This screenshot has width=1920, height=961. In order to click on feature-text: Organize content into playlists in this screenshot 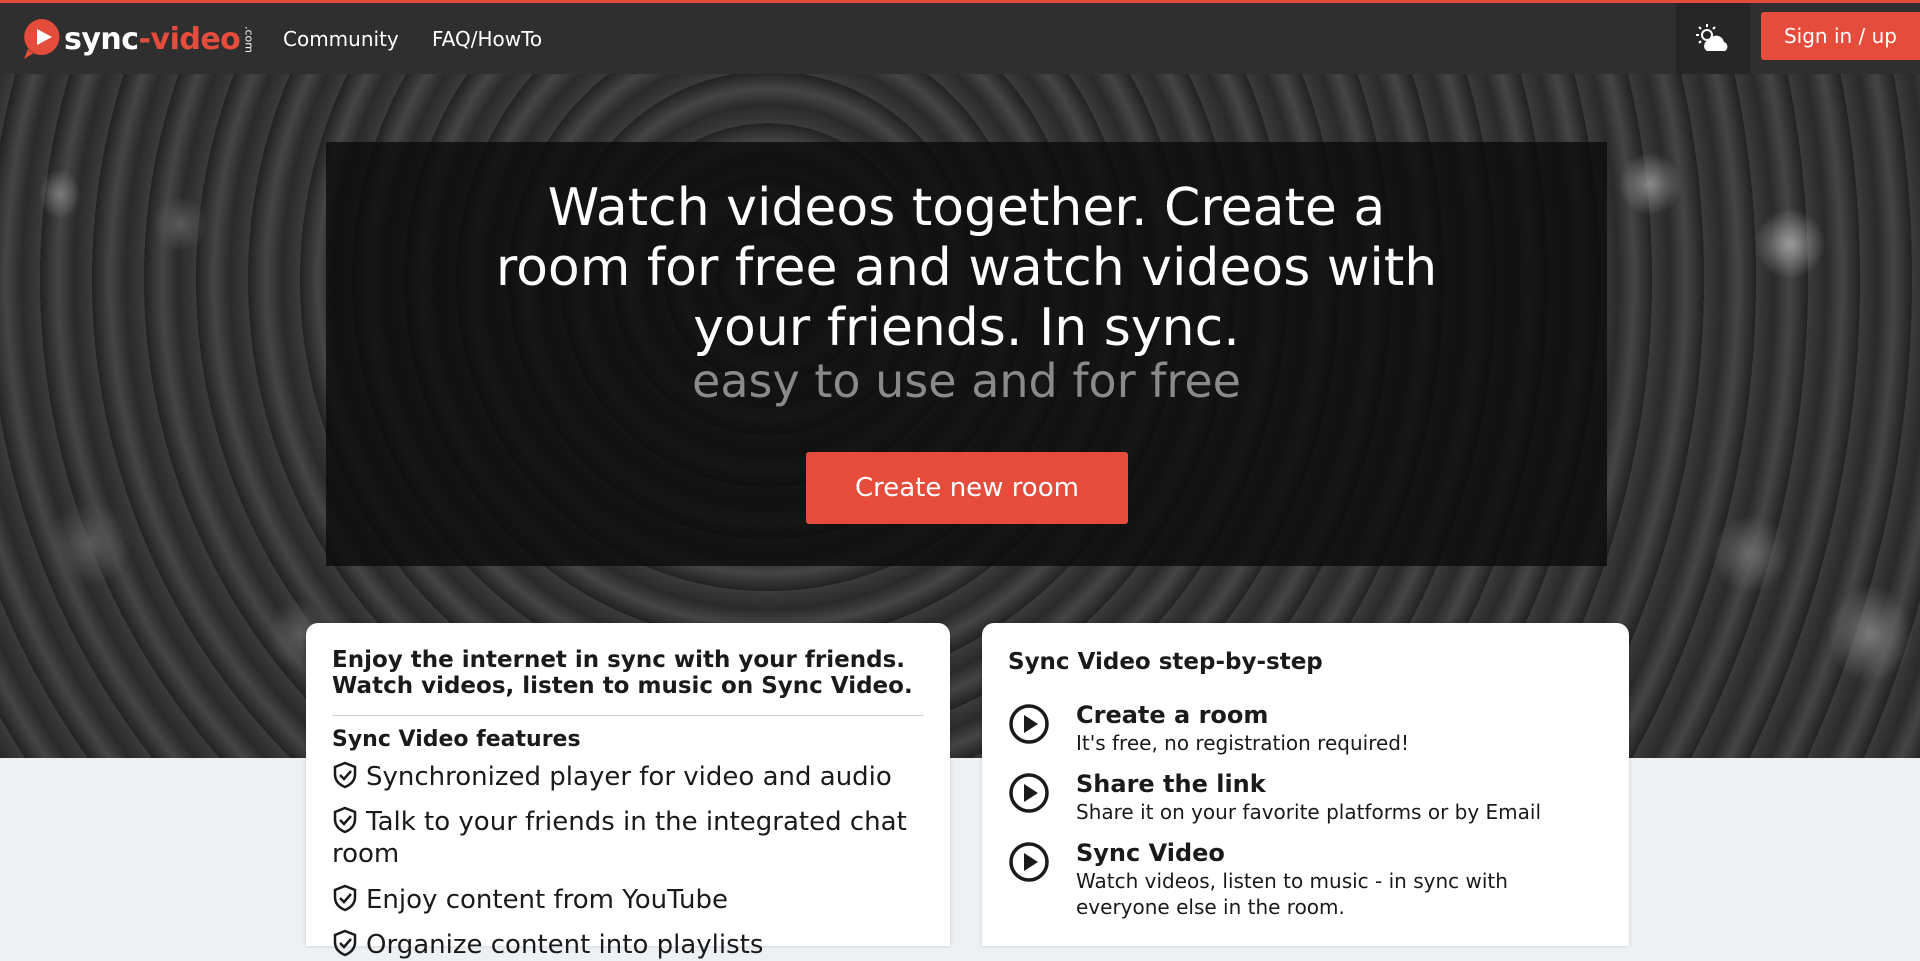, I will do `click(565, 945)`.